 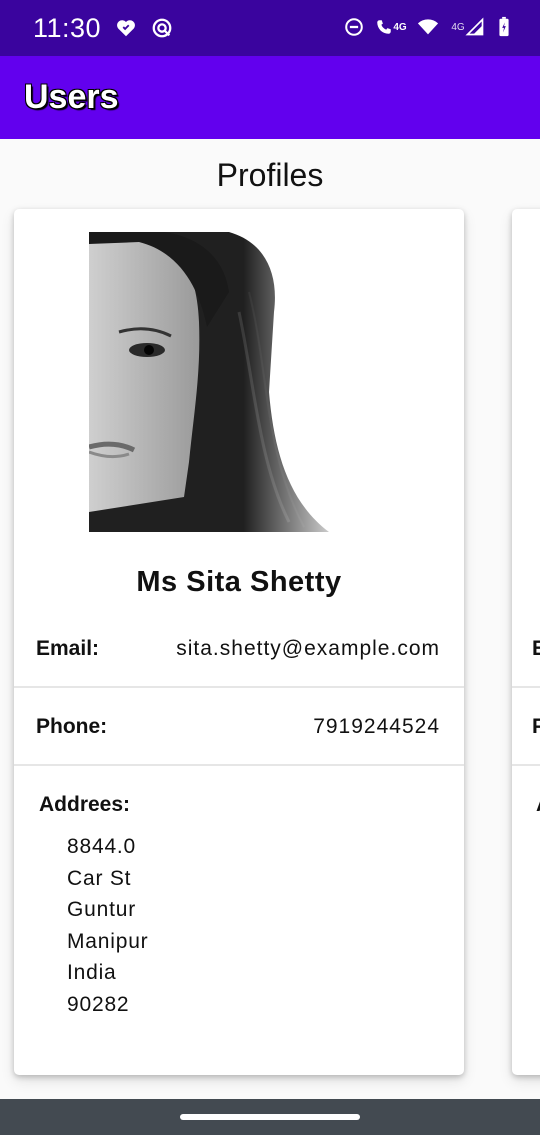 I want to click on peek-address-label: A, so click(x=538, y=805).